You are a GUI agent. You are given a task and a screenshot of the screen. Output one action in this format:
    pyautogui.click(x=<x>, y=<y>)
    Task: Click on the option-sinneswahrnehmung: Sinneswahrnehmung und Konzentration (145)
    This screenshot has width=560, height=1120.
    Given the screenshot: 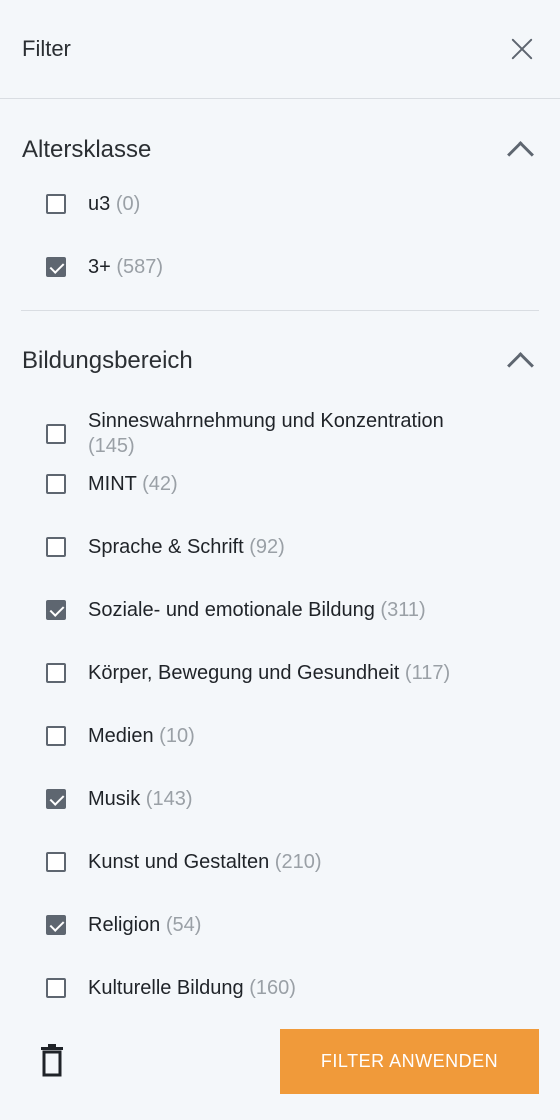 What is the action you would take?
    pyautogui.click(x=280, y=434)
    